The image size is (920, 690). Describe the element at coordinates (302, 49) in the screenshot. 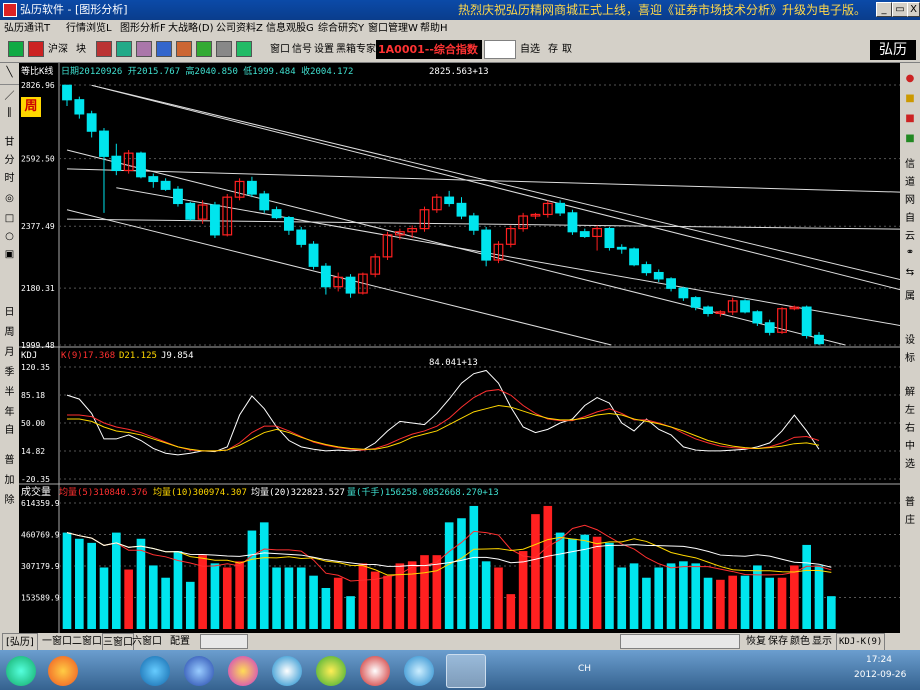

I see `tool-signal: 信号` at that location.